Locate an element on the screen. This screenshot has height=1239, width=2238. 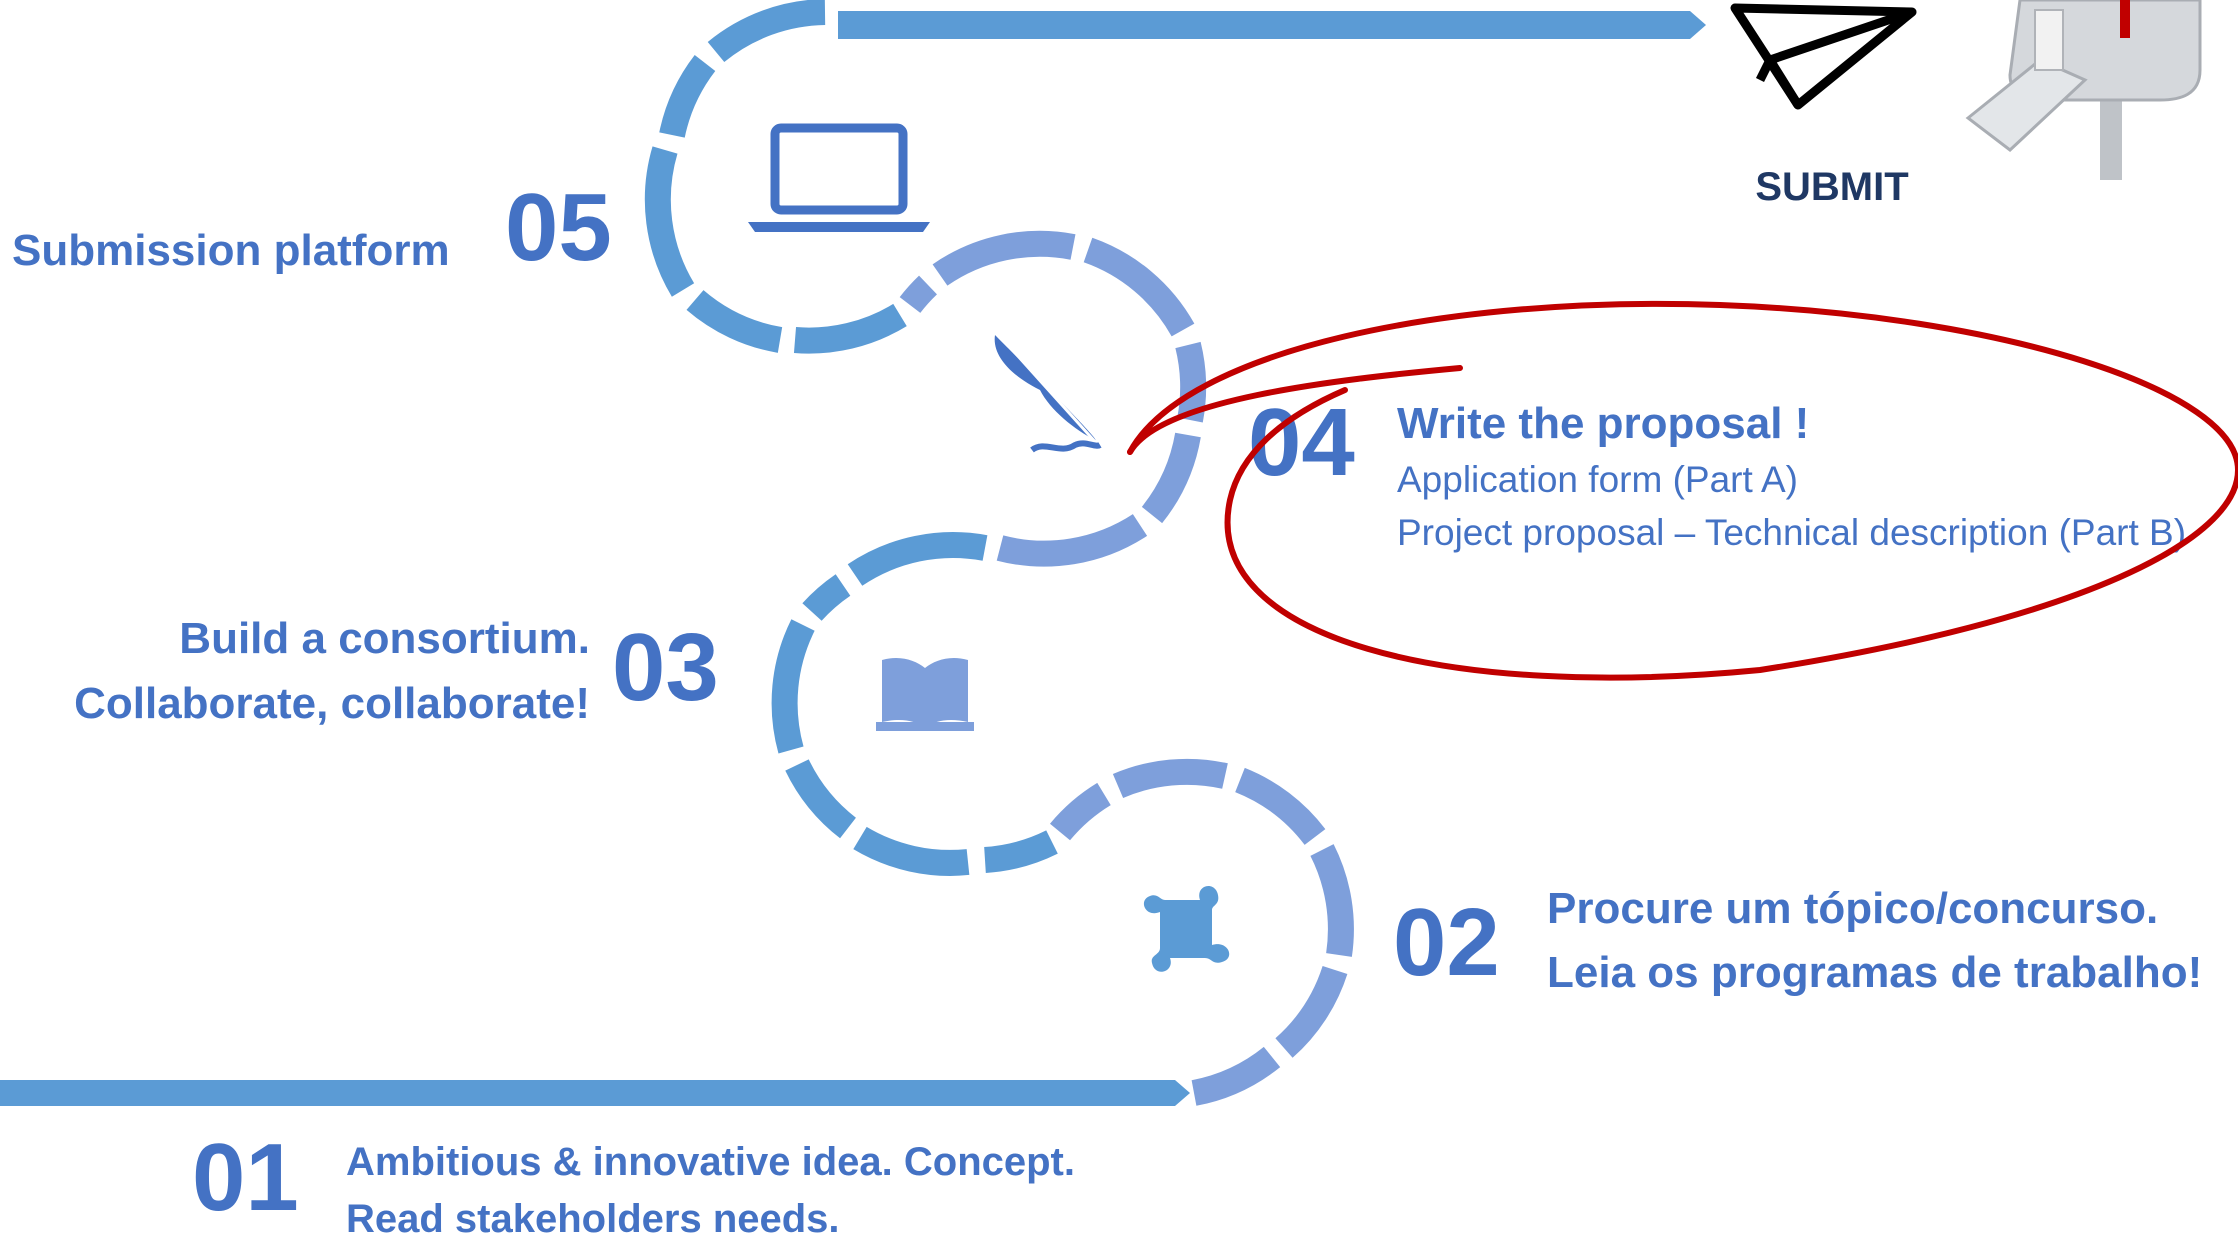
puzzle-icon is located at coordinates (1186, 928).